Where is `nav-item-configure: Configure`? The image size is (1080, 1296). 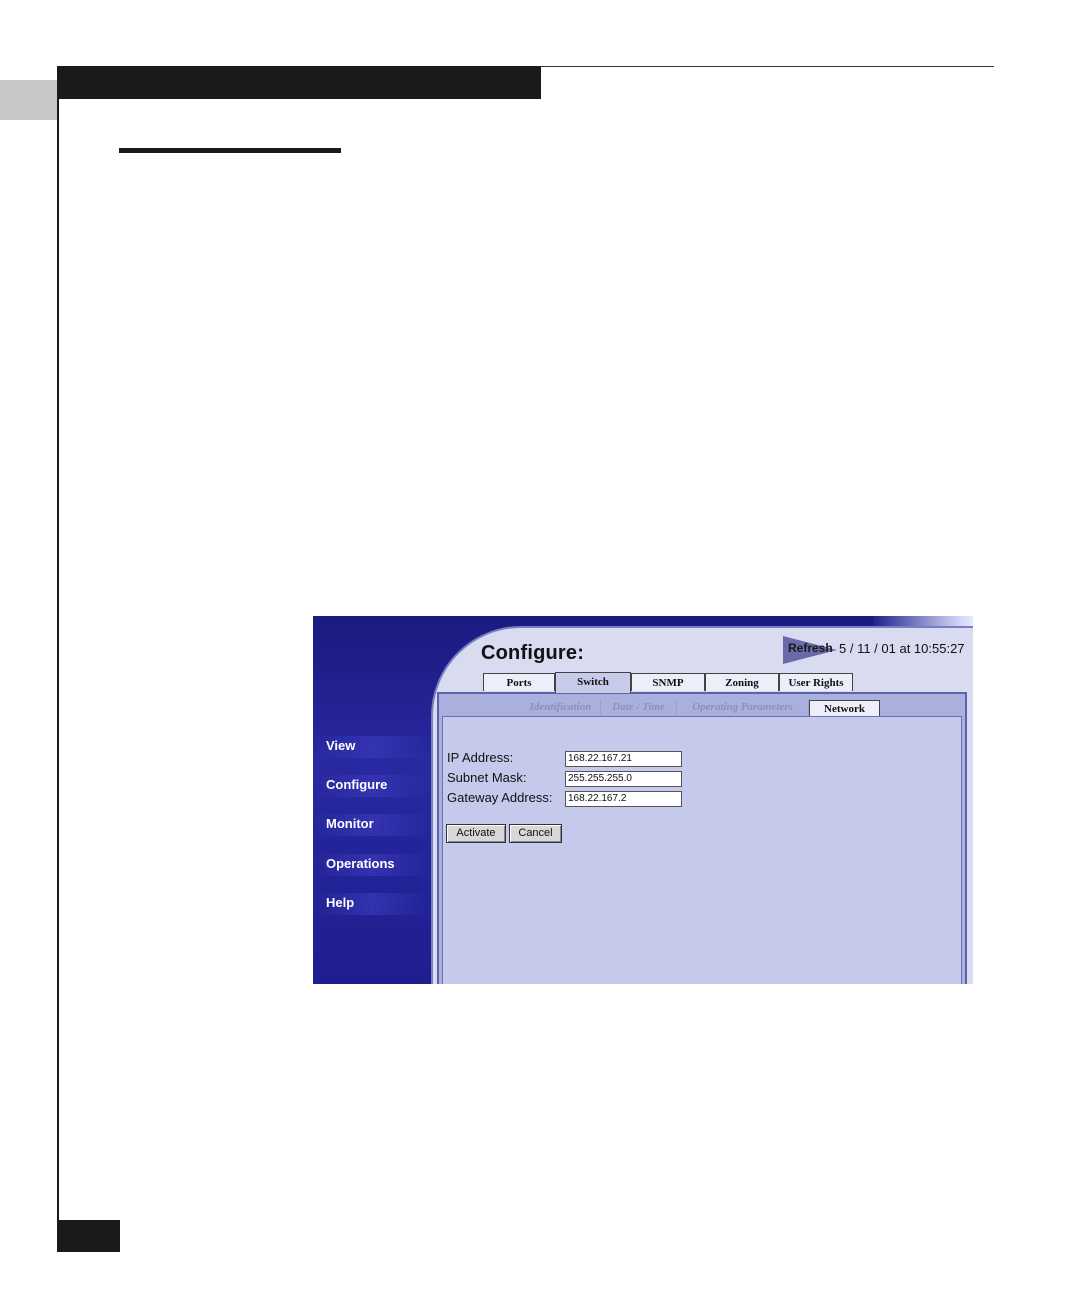 nav-item-configure: Configure is located at coordinates (356, 784).